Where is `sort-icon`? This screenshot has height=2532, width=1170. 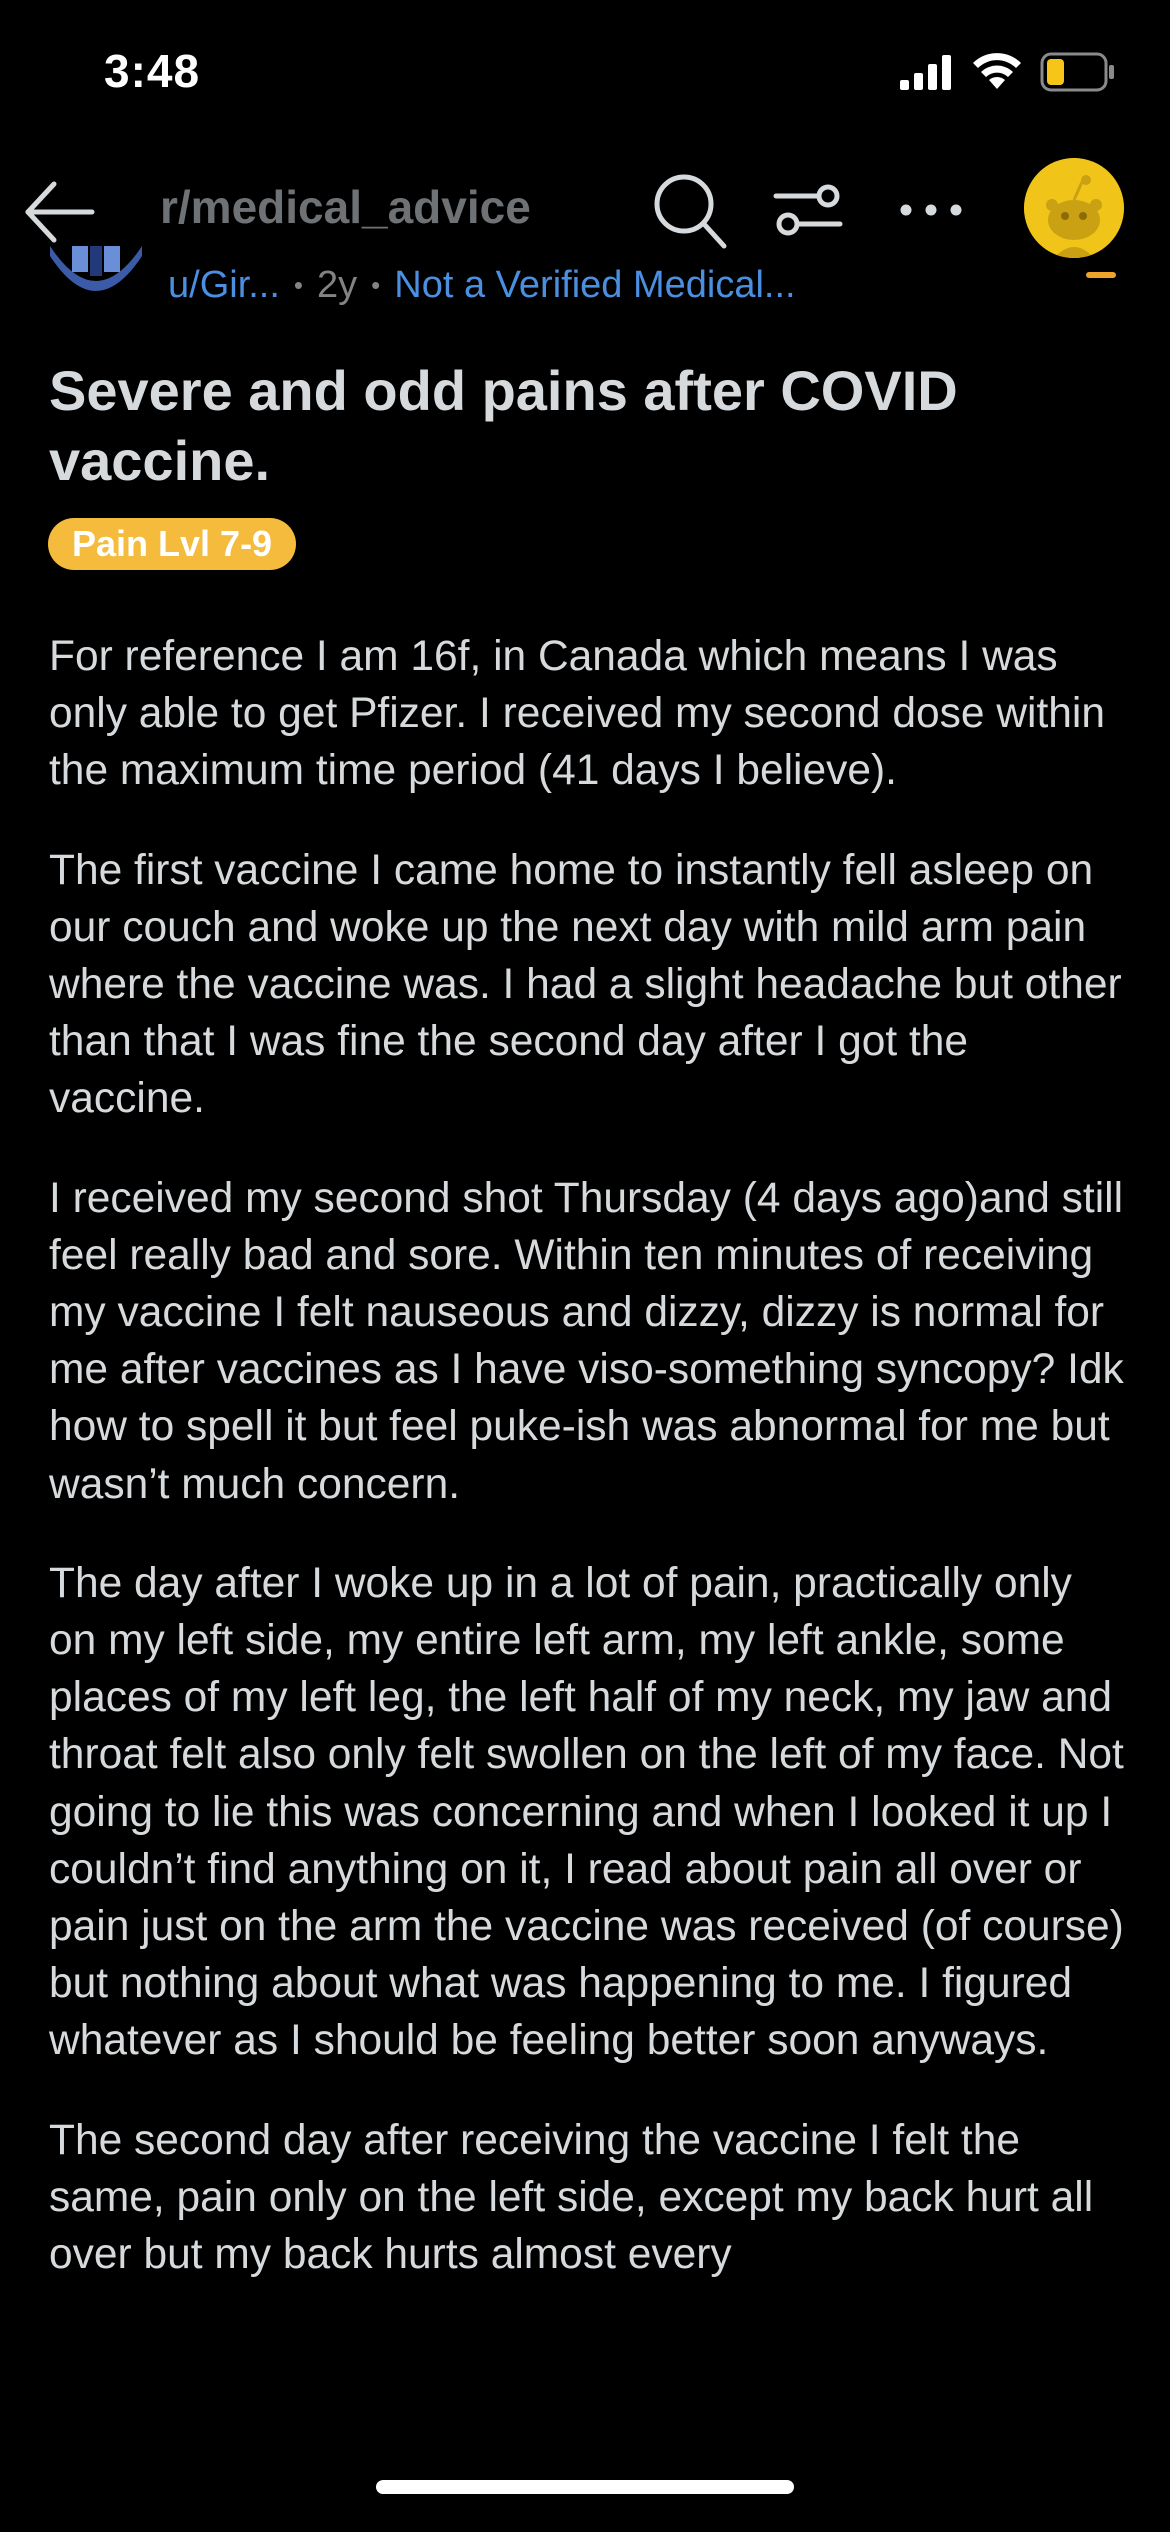
sort-icon is located at coordinates (808, 210).